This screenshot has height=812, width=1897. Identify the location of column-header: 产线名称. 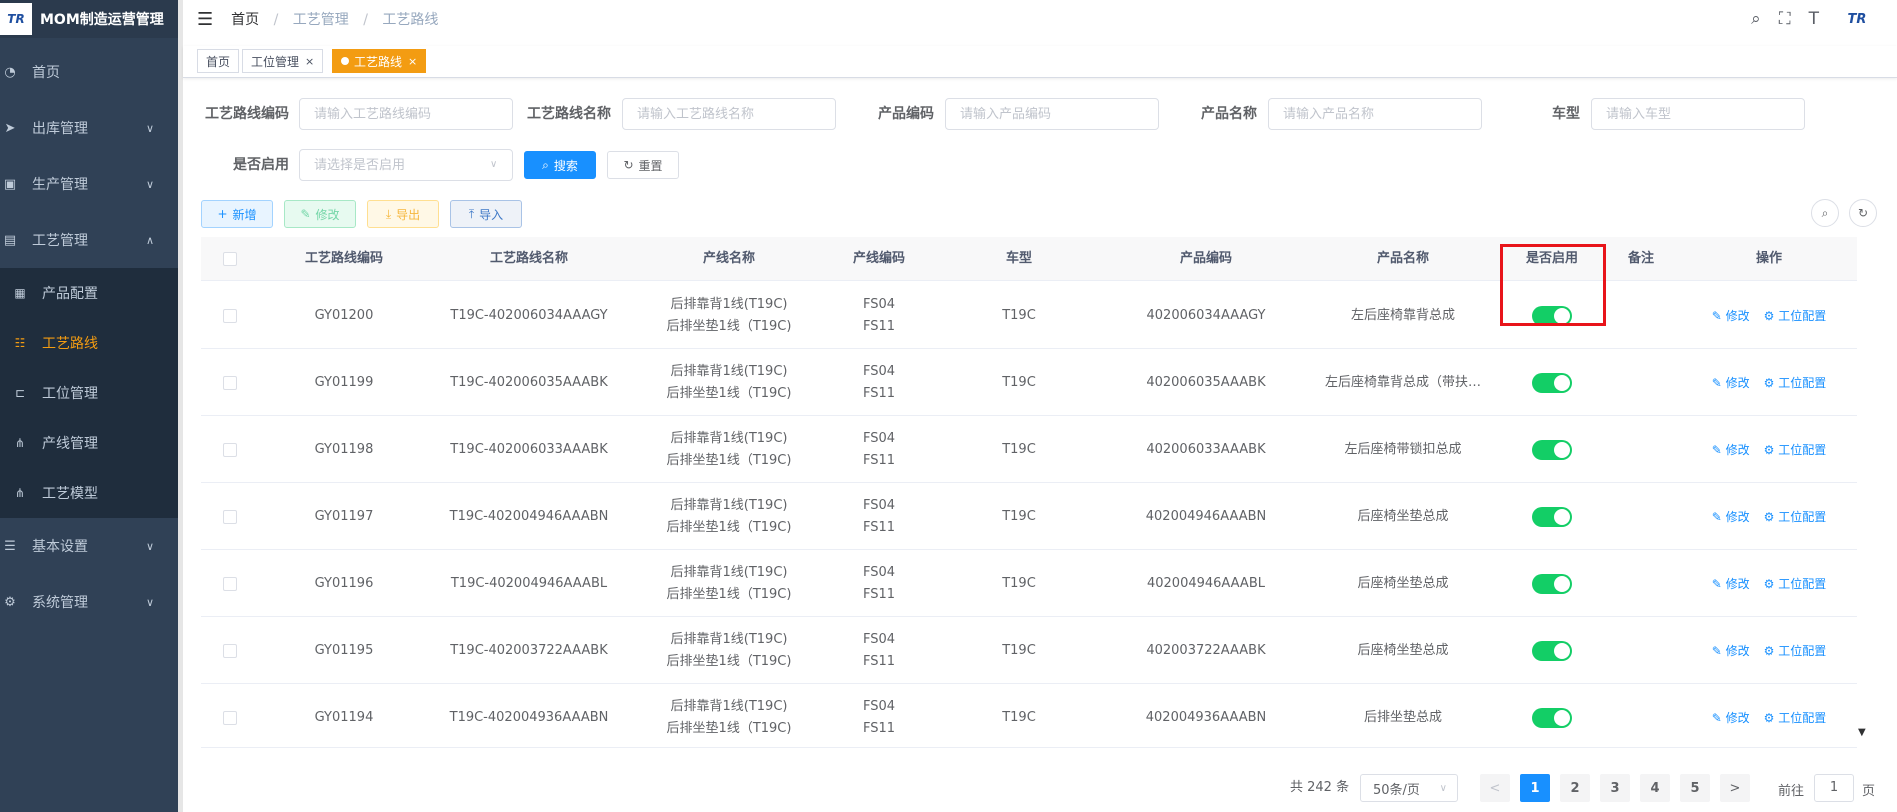
(729, 259).